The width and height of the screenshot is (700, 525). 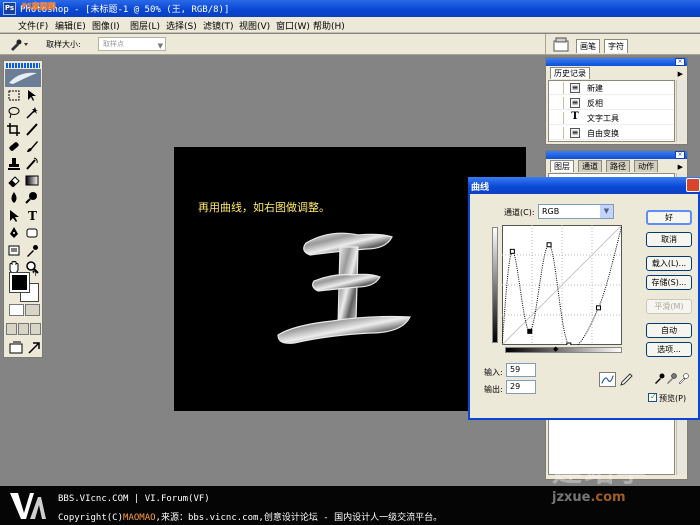 I want to click on imageready-icon, so click(x=34, y=347).